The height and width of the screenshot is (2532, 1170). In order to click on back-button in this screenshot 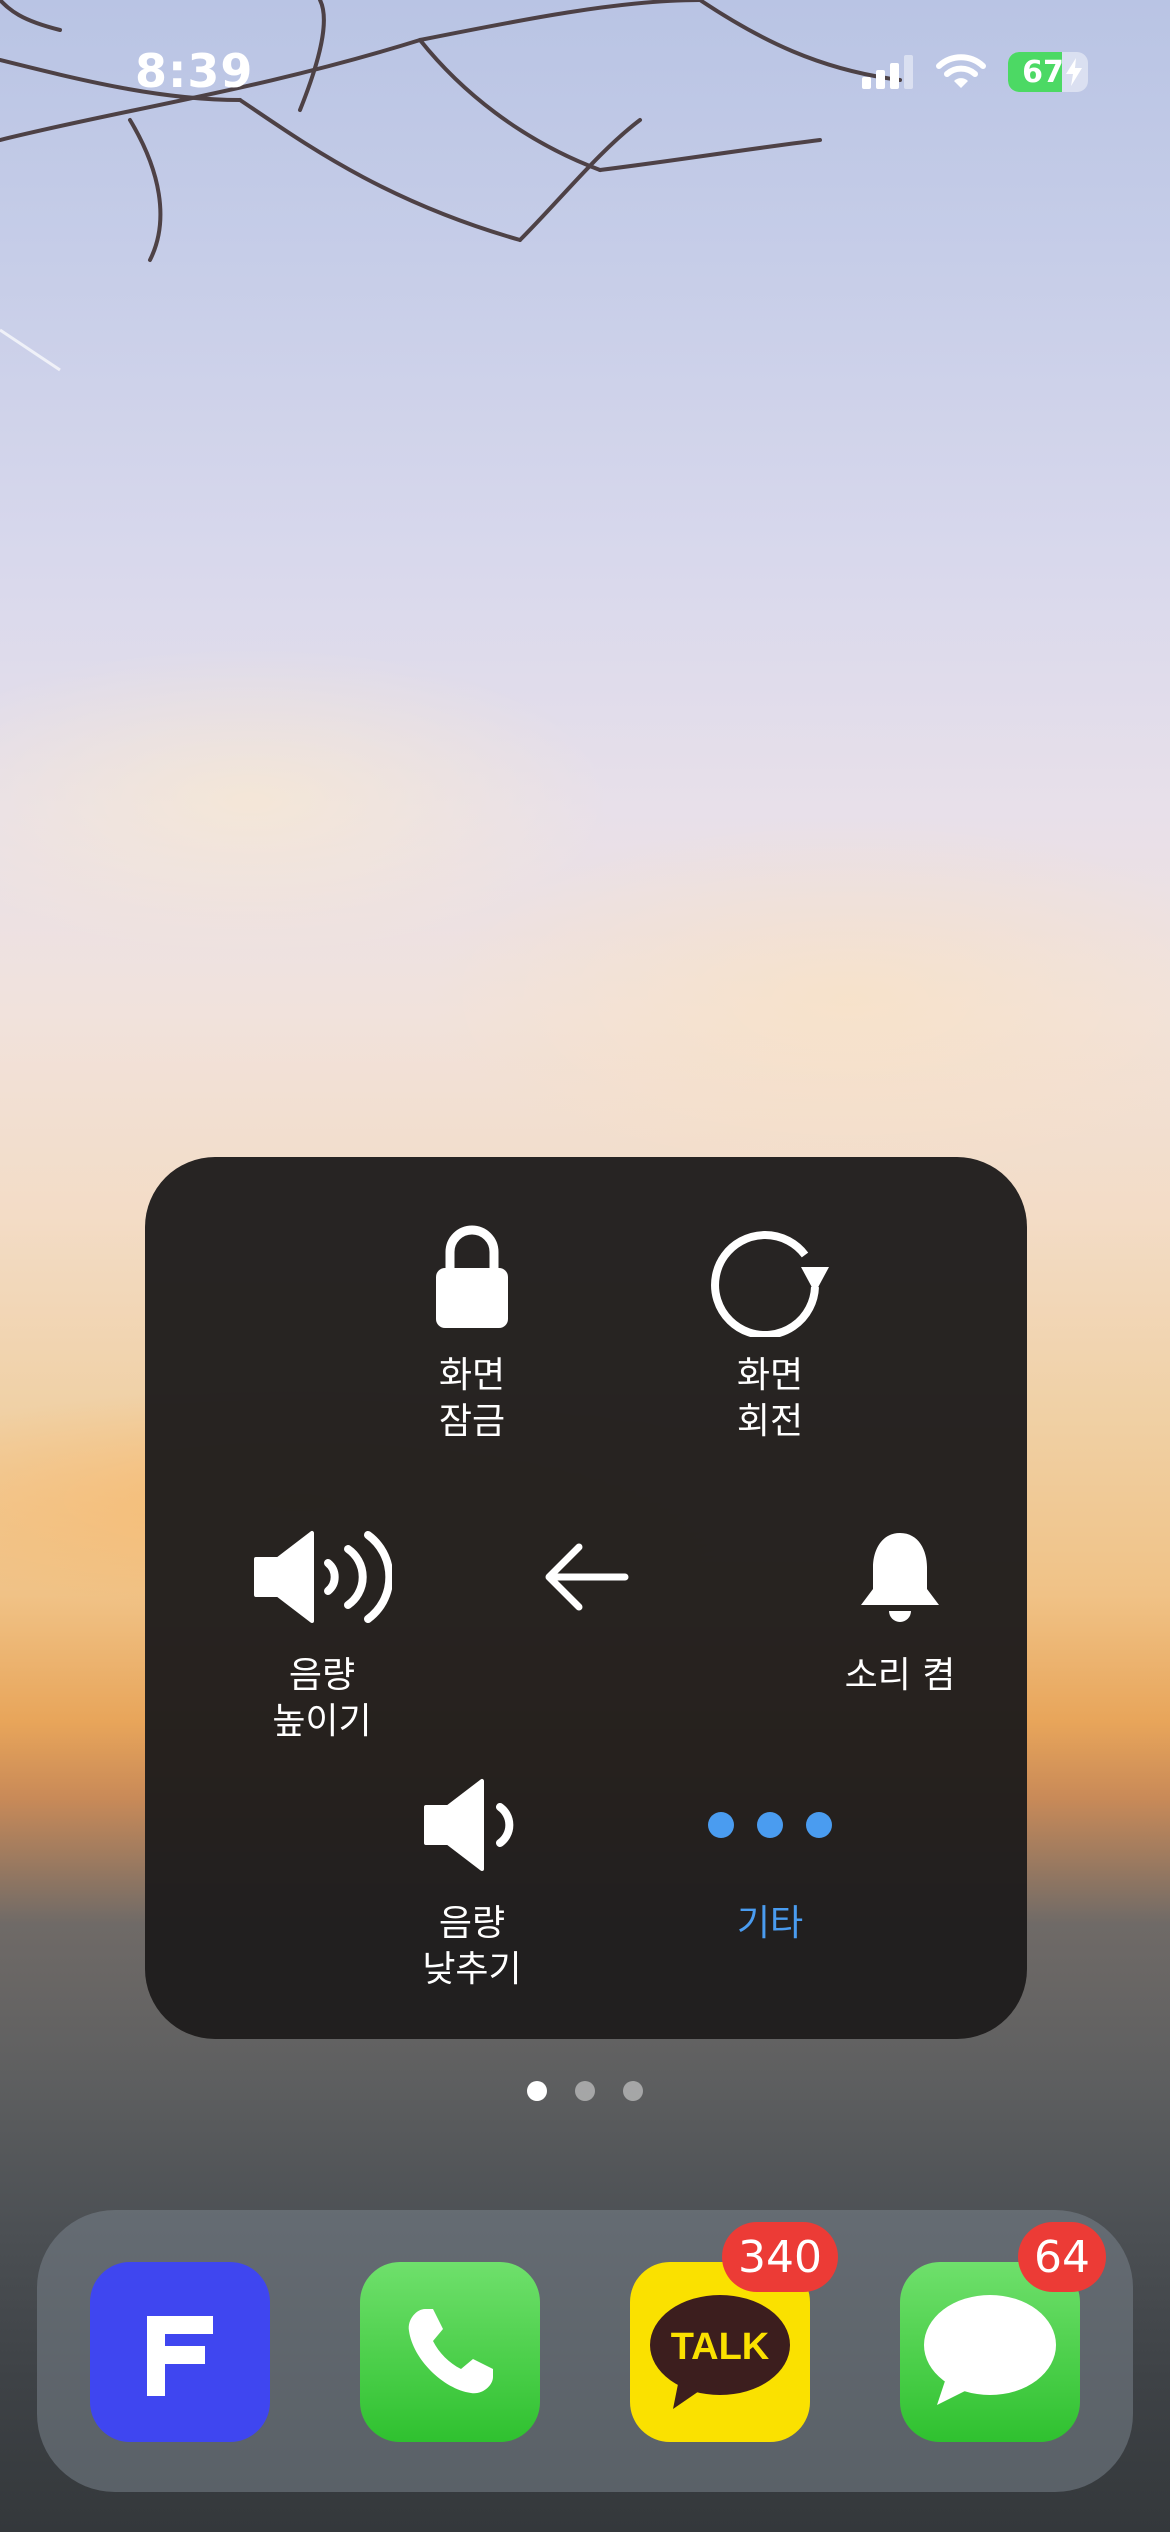, I will do `click(586, 1577)`.